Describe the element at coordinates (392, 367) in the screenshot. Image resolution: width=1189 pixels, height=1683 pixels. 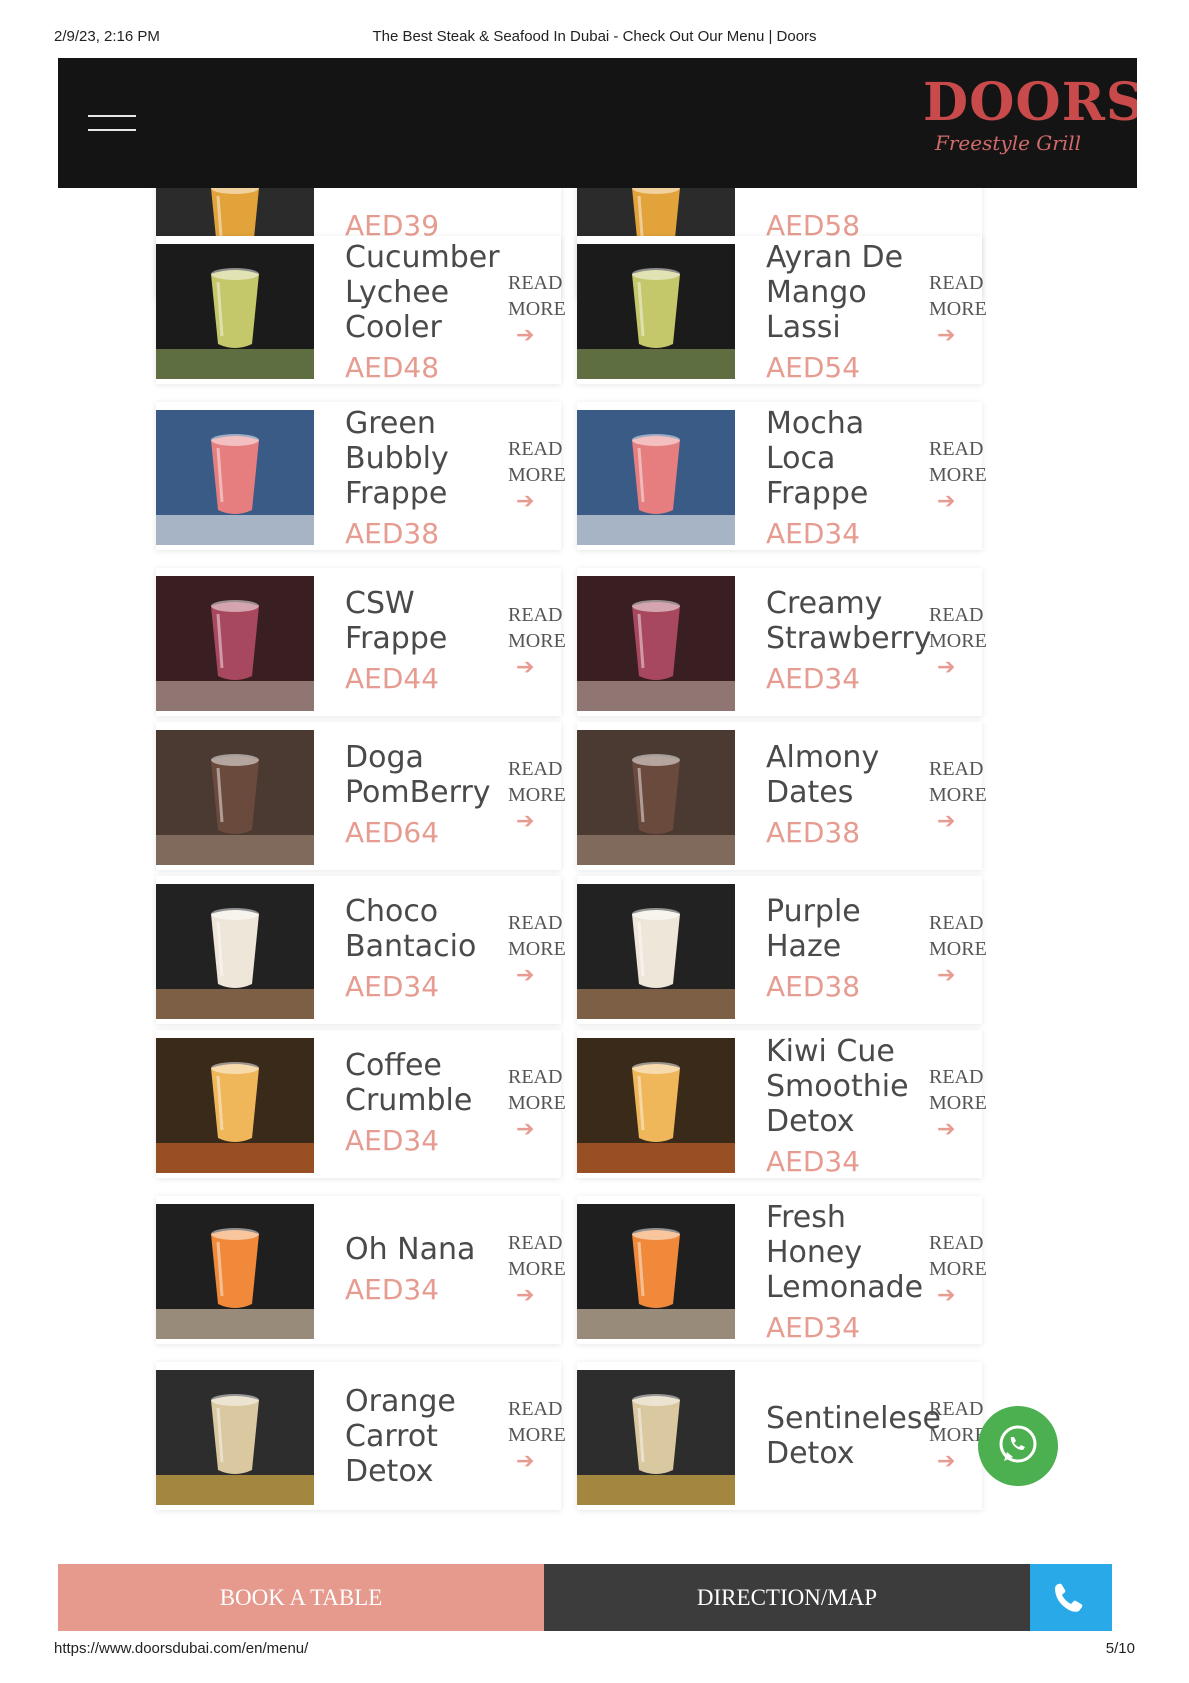
I see `menu-item-price: AED48` at that location.